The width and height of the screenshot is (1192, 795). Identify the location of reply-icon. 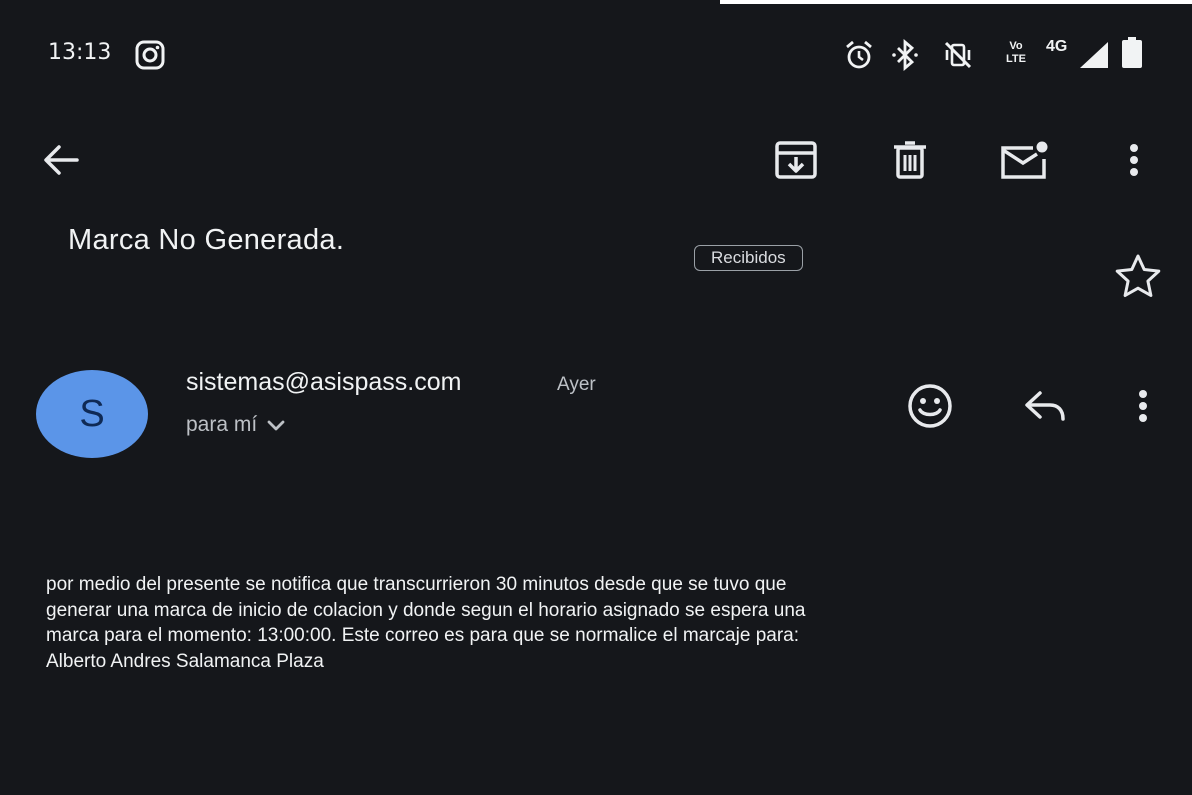
(1045, 406).